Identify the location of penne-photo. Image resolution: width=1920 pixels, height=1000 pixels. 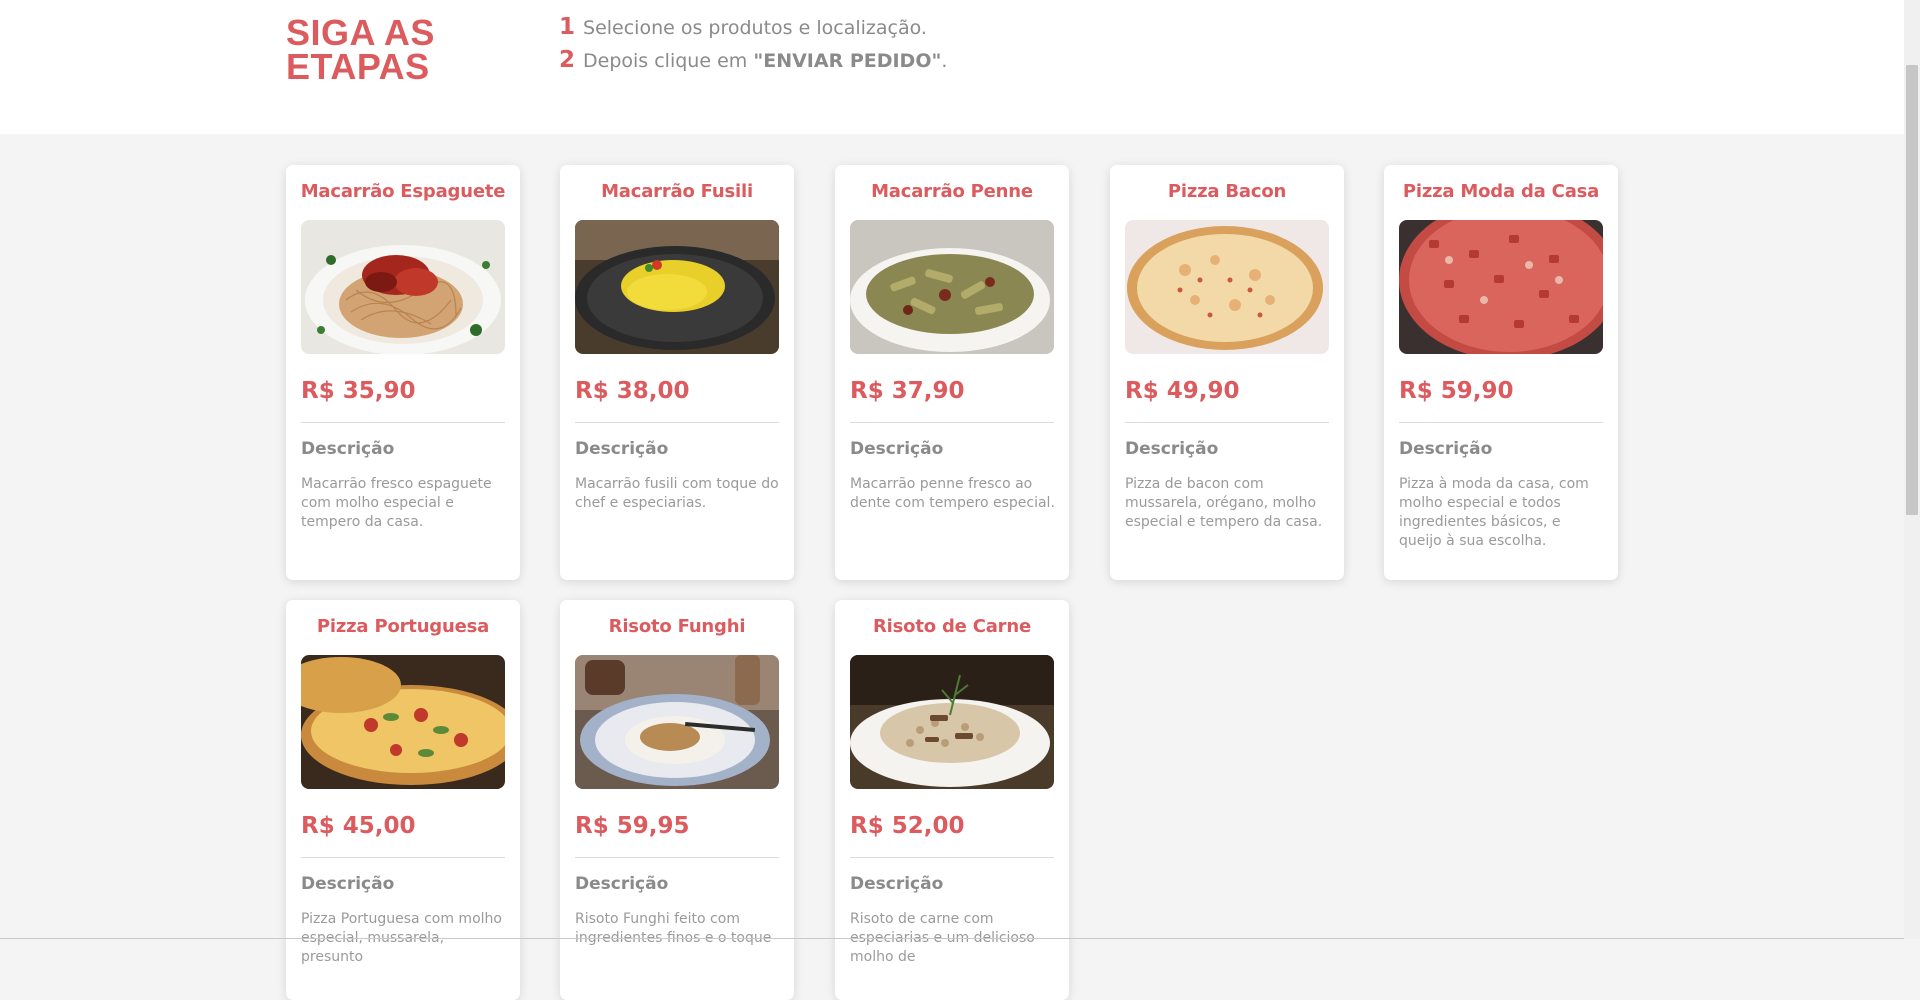
(952, 287).